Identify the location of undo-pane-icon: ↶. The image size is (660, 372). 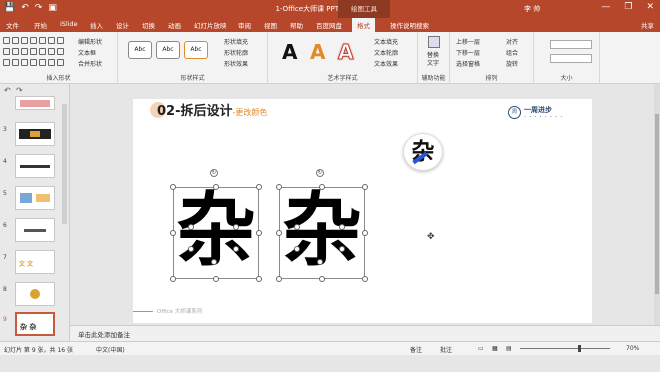
(7, 90).